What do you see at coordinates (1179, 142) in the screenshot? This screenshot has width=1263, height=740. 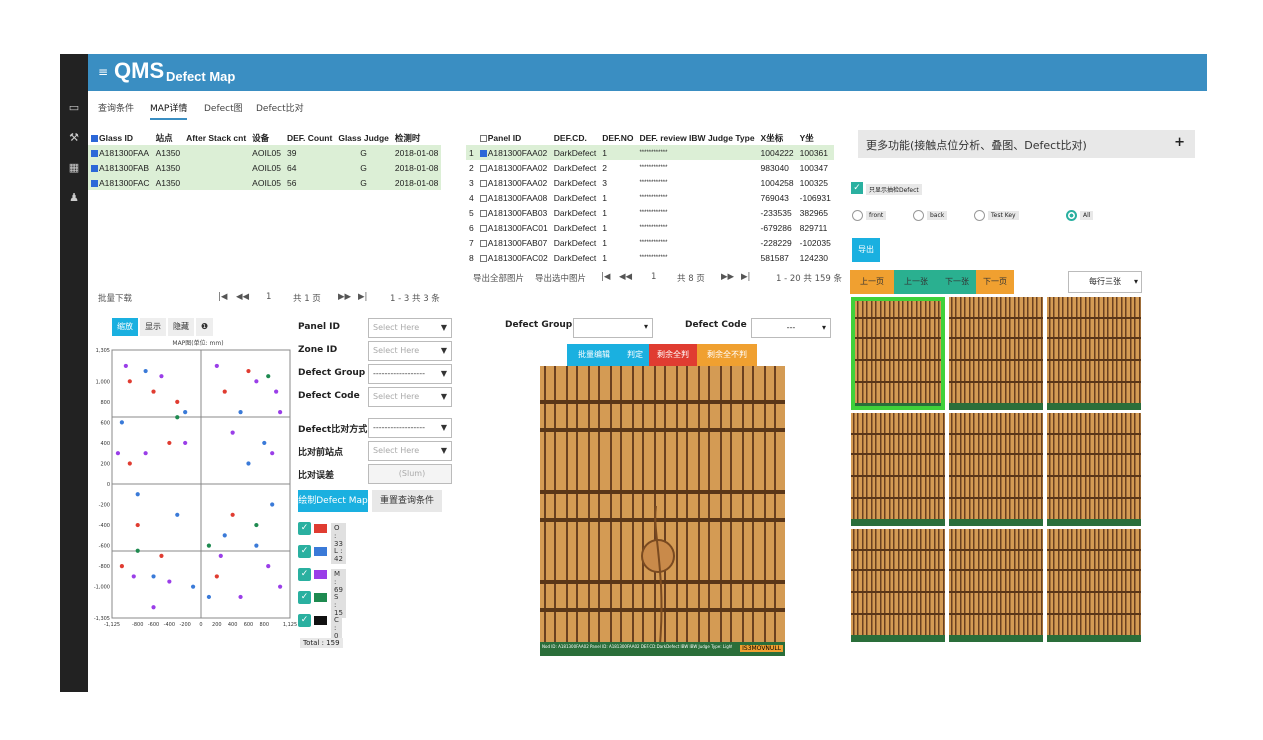 I see `plus-icon: +` at bounding box center [1179, 142].